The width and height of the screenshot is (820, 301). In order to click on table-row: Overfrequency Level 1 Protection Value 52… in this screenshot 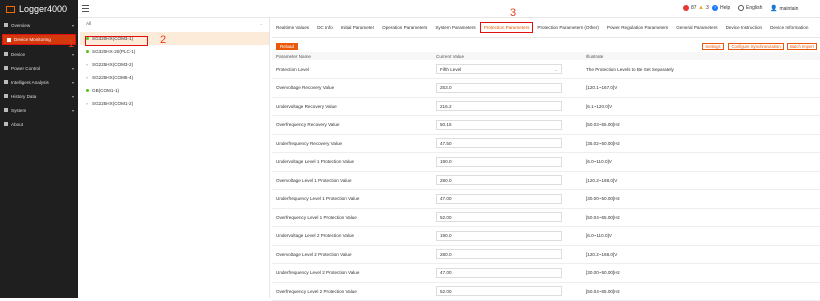, I will do `click(546, 217)`.